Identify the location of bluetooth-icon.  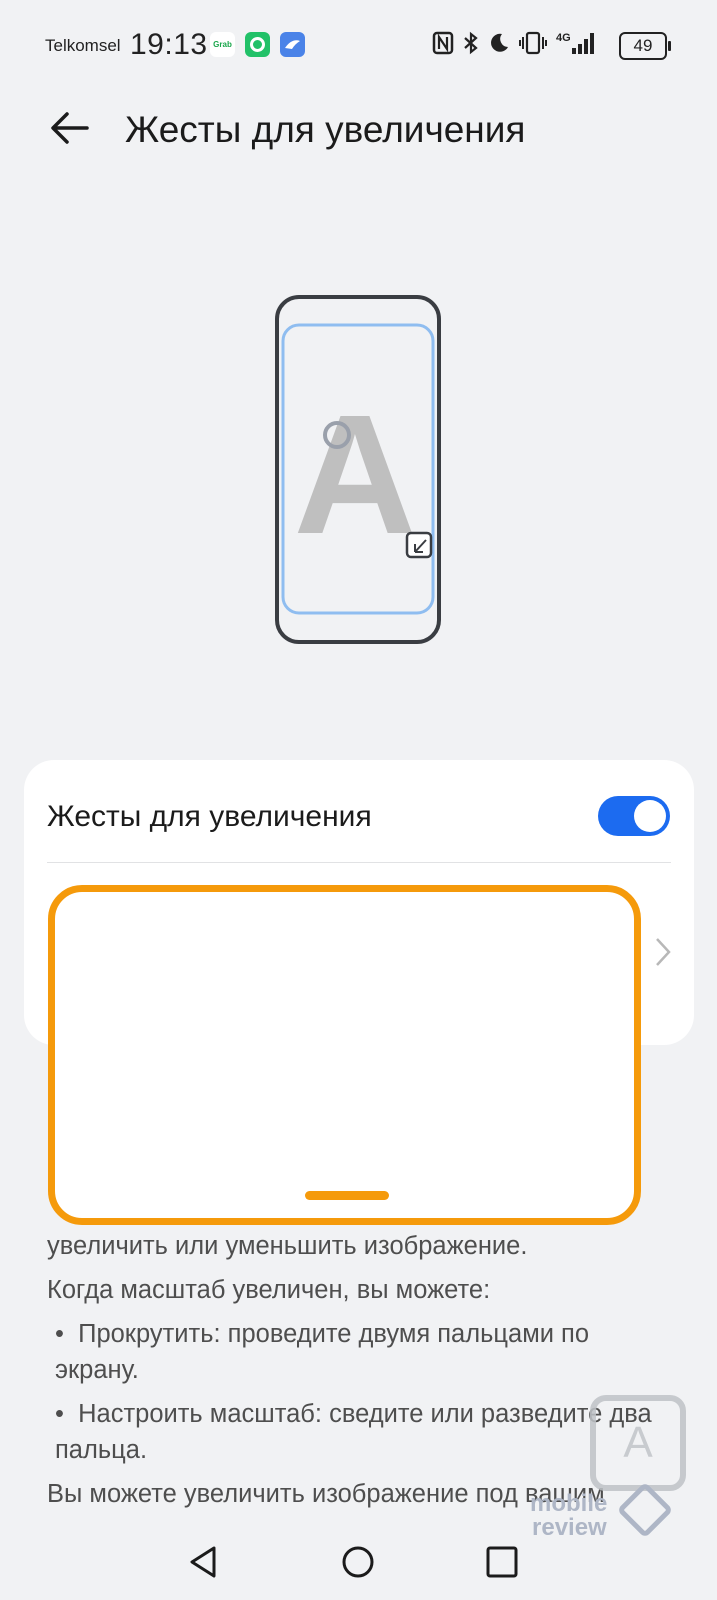
(471, 47).